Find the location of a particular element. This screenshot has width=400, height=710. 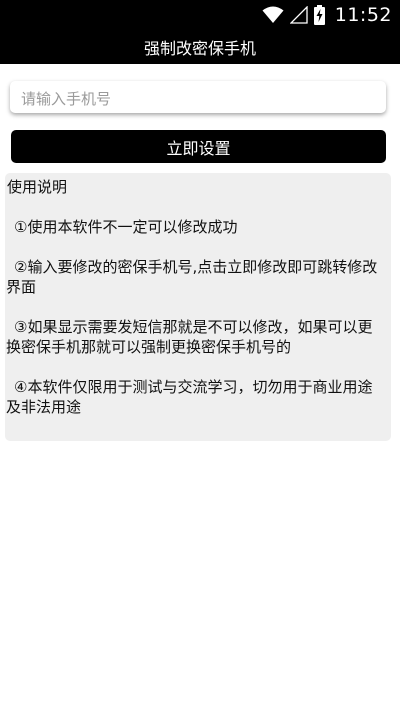

status-icons: 11:52 is located at coordinates (327, 15).